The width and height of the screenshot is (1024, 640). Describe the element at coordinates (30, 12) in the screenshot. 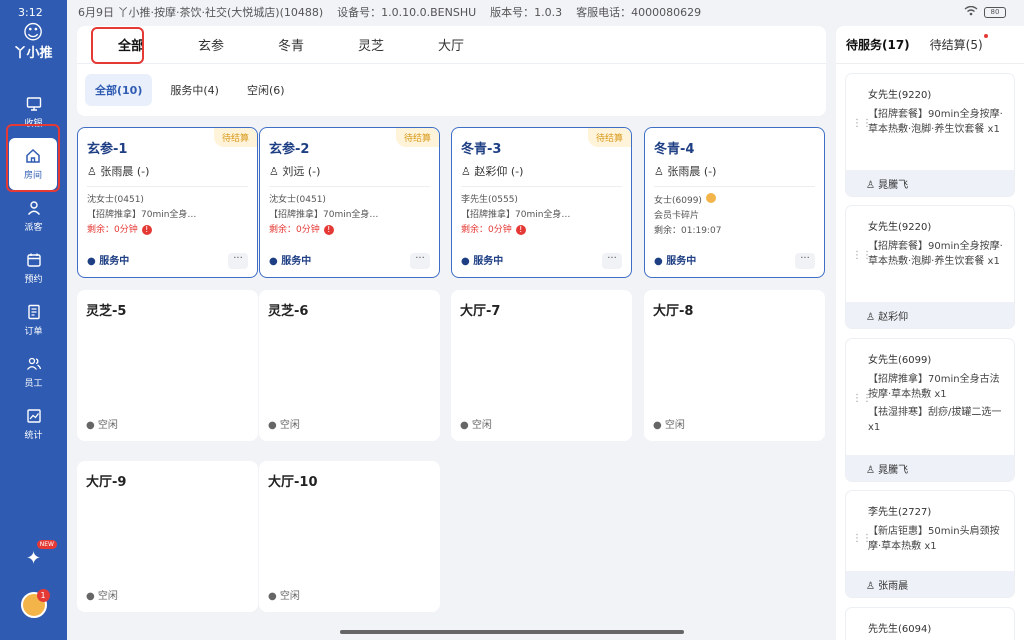

I see `clock: 3:12` at that location.